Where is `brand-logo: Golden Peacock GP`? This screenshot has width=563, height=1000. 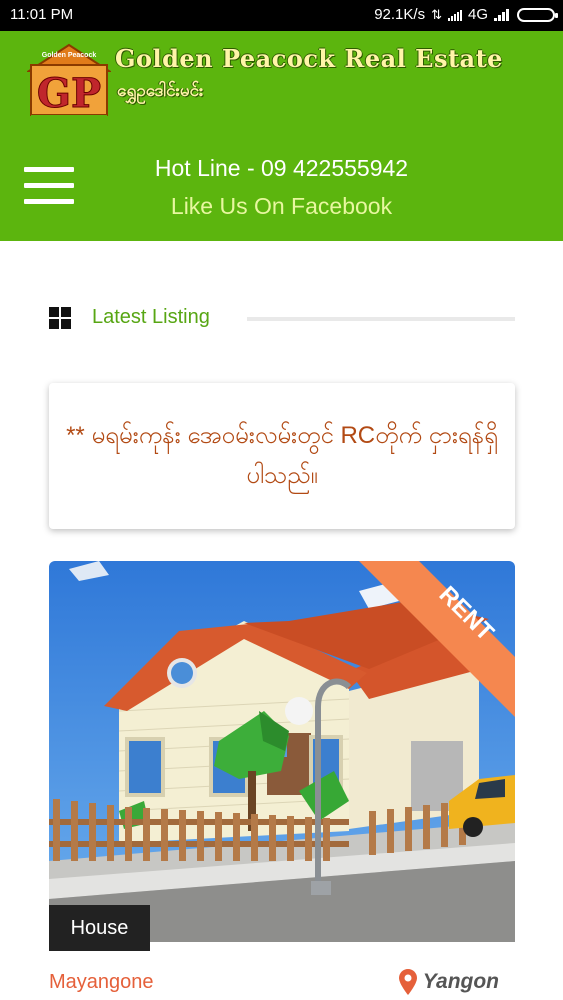 brand-logo: Golden Peacock GP is located at coordinates (69, 87).